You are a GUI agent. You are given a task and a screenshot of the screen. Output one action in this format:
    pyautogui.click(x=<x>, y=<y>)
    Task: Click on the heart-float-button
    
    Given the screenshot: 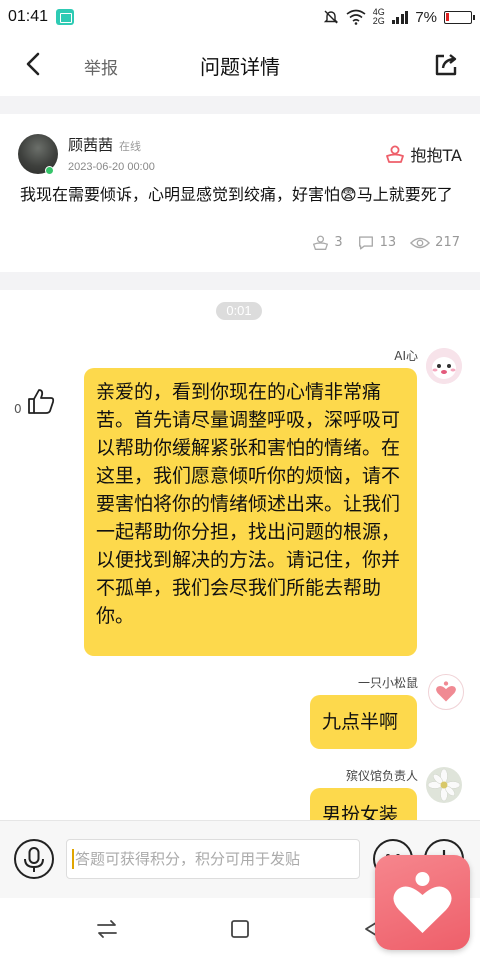 What is the action you would take?
    pyautogui.click(x=422, y=902)
    